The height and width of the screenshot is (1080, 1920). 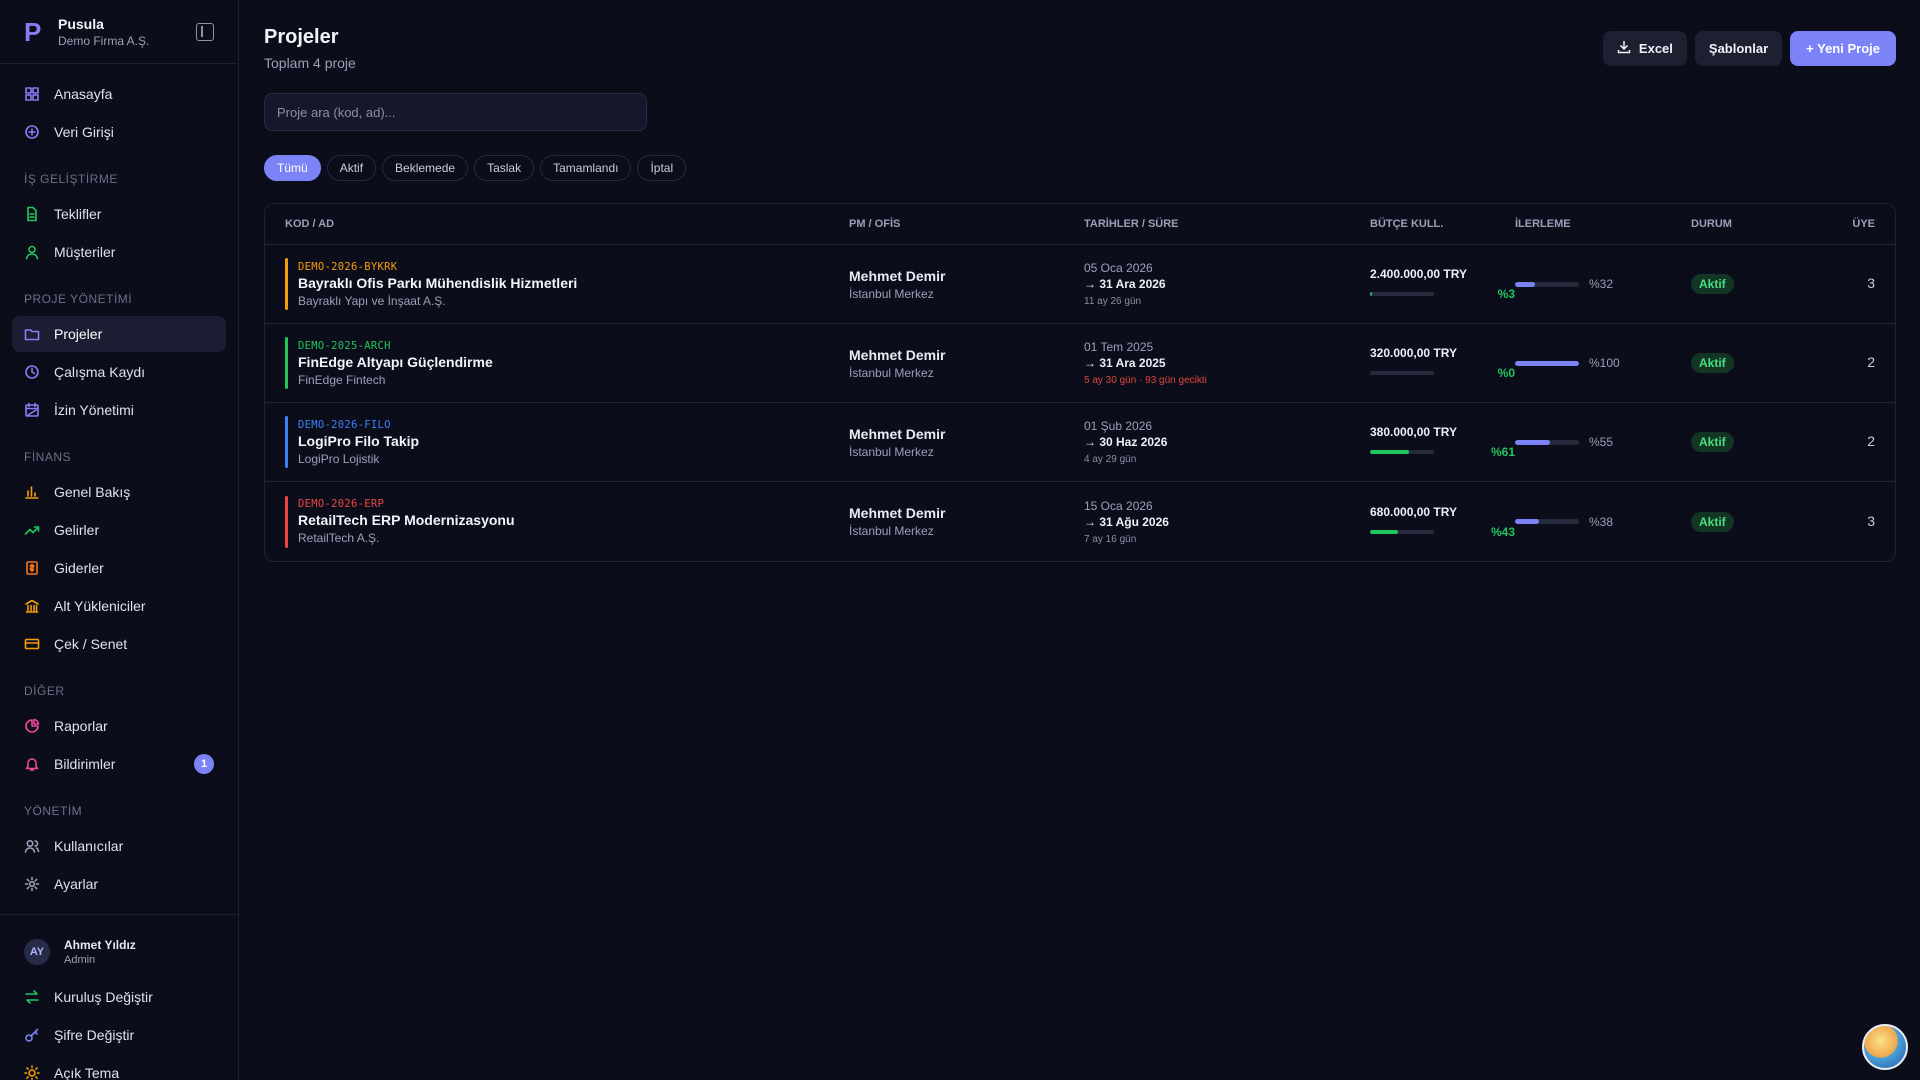 I want to click on sidebar-item-şifre-değiştir: Şifre Değiştir, so click(x=119, y=1035).